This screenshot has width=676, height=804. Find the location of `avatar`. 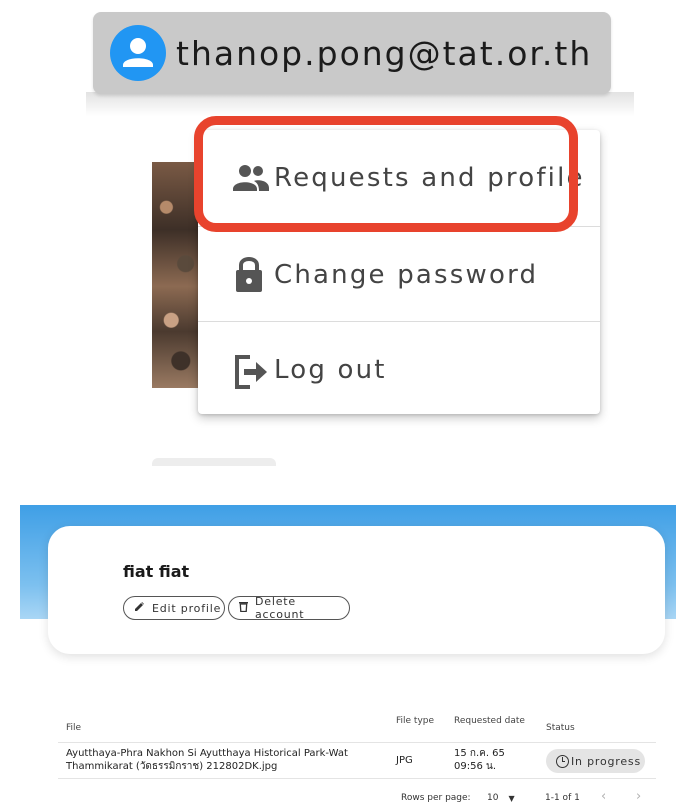

avatar is located at coordinates (138, 53).